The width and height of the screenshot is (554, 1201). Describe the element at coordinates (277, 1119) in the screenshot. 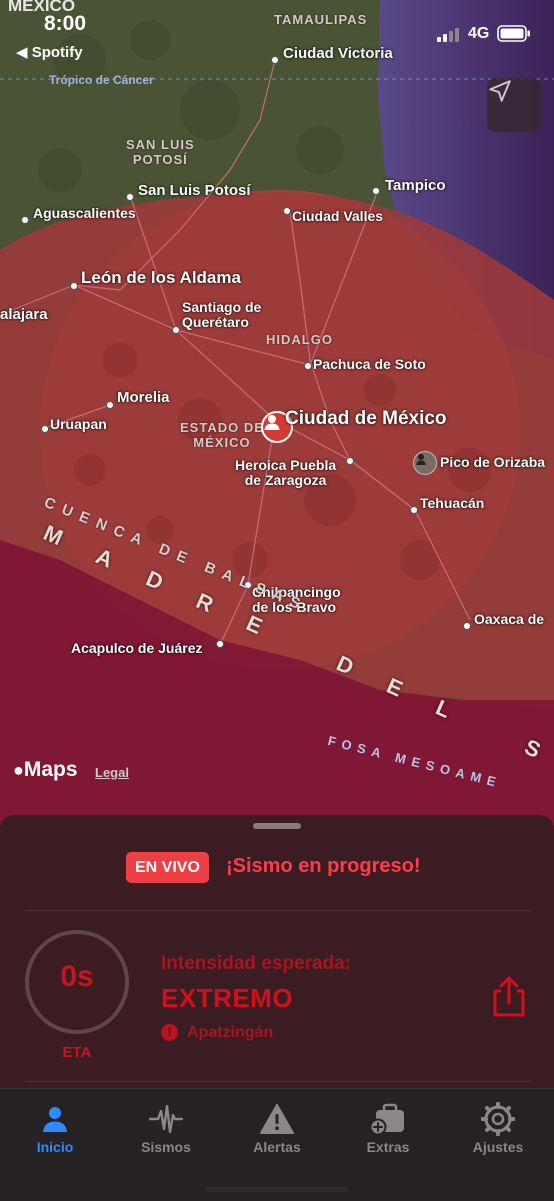

I see `warning-icon` at that location.